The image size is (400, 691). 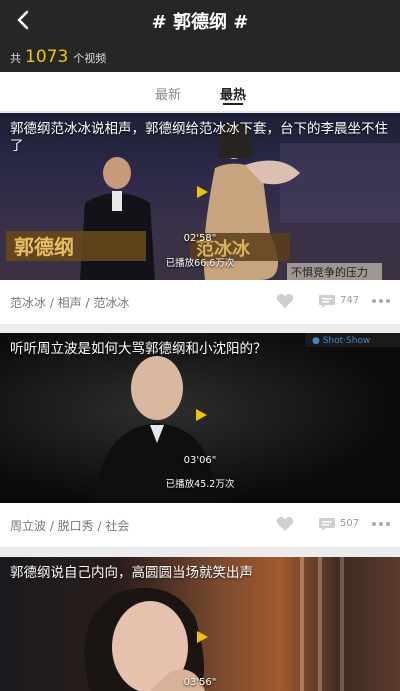 I want to click on count-suffix: 个视频, so click(x=90, y=58).